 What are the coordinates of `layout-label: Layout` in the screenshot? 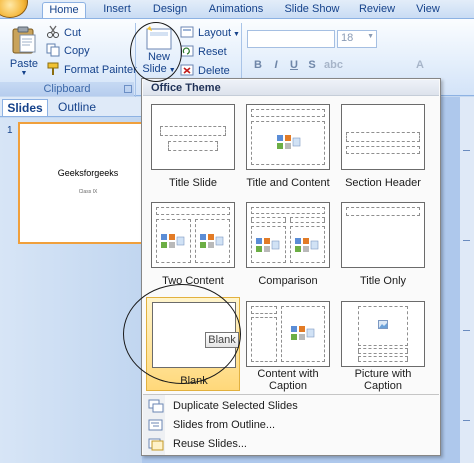 It's located at (215, 33).